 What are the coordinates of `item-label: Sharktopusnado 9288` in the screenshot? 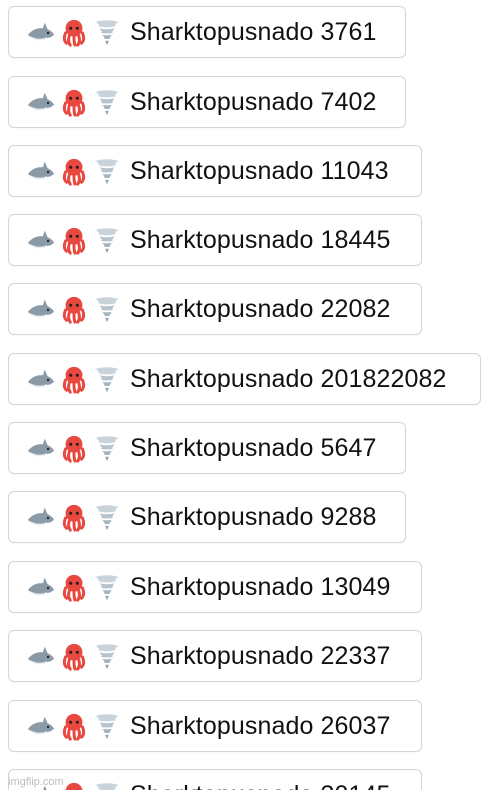 It's located at (253, 517).